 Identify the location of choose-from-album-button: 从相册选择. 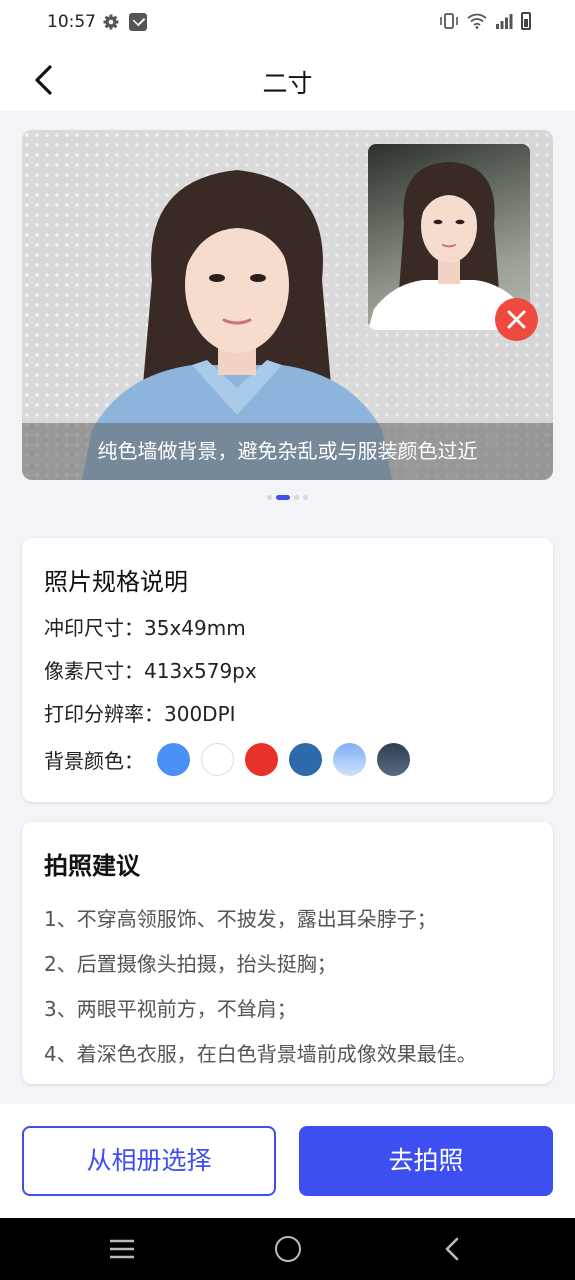
(149, 1161).